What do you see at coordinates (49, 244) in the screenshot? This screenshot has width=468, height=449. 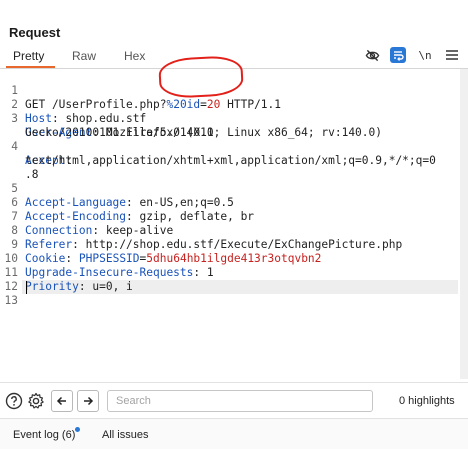 I see `header-name: Referer` at bounding box center [49, 244].